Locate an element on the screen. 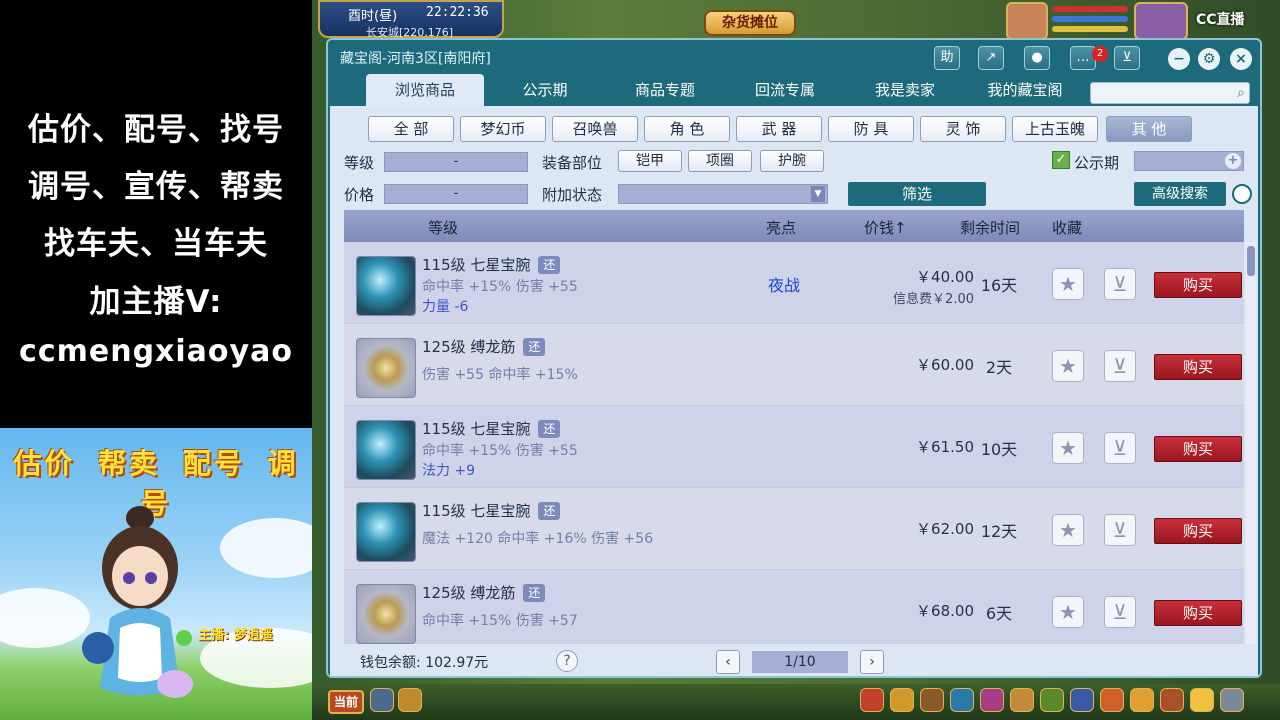 The image size is (1280, 720). category-other-button: 其 他 is located at coordinates (1149, 129).